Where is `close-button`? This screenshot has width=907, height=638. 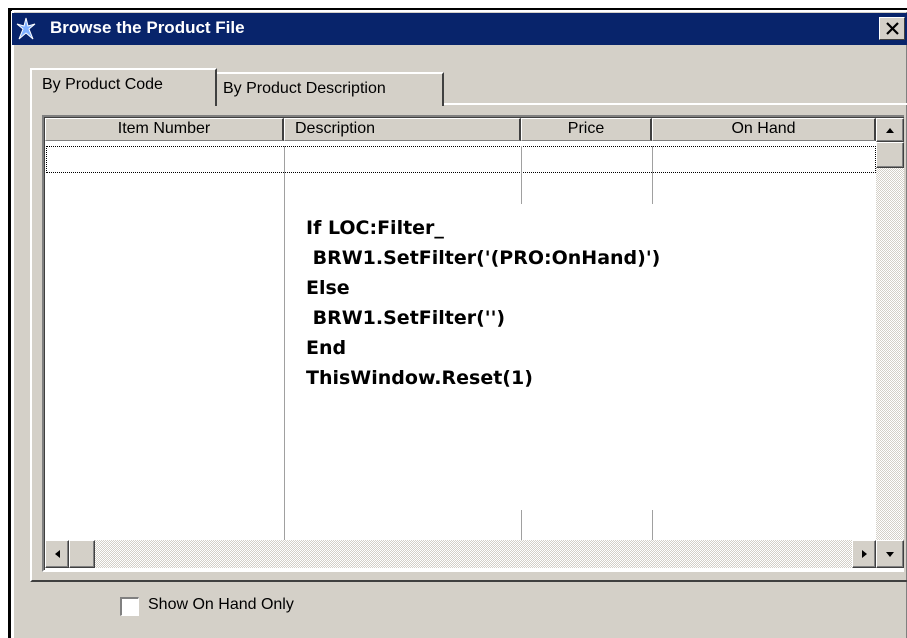 close-button is located at coordinates (892, 28).